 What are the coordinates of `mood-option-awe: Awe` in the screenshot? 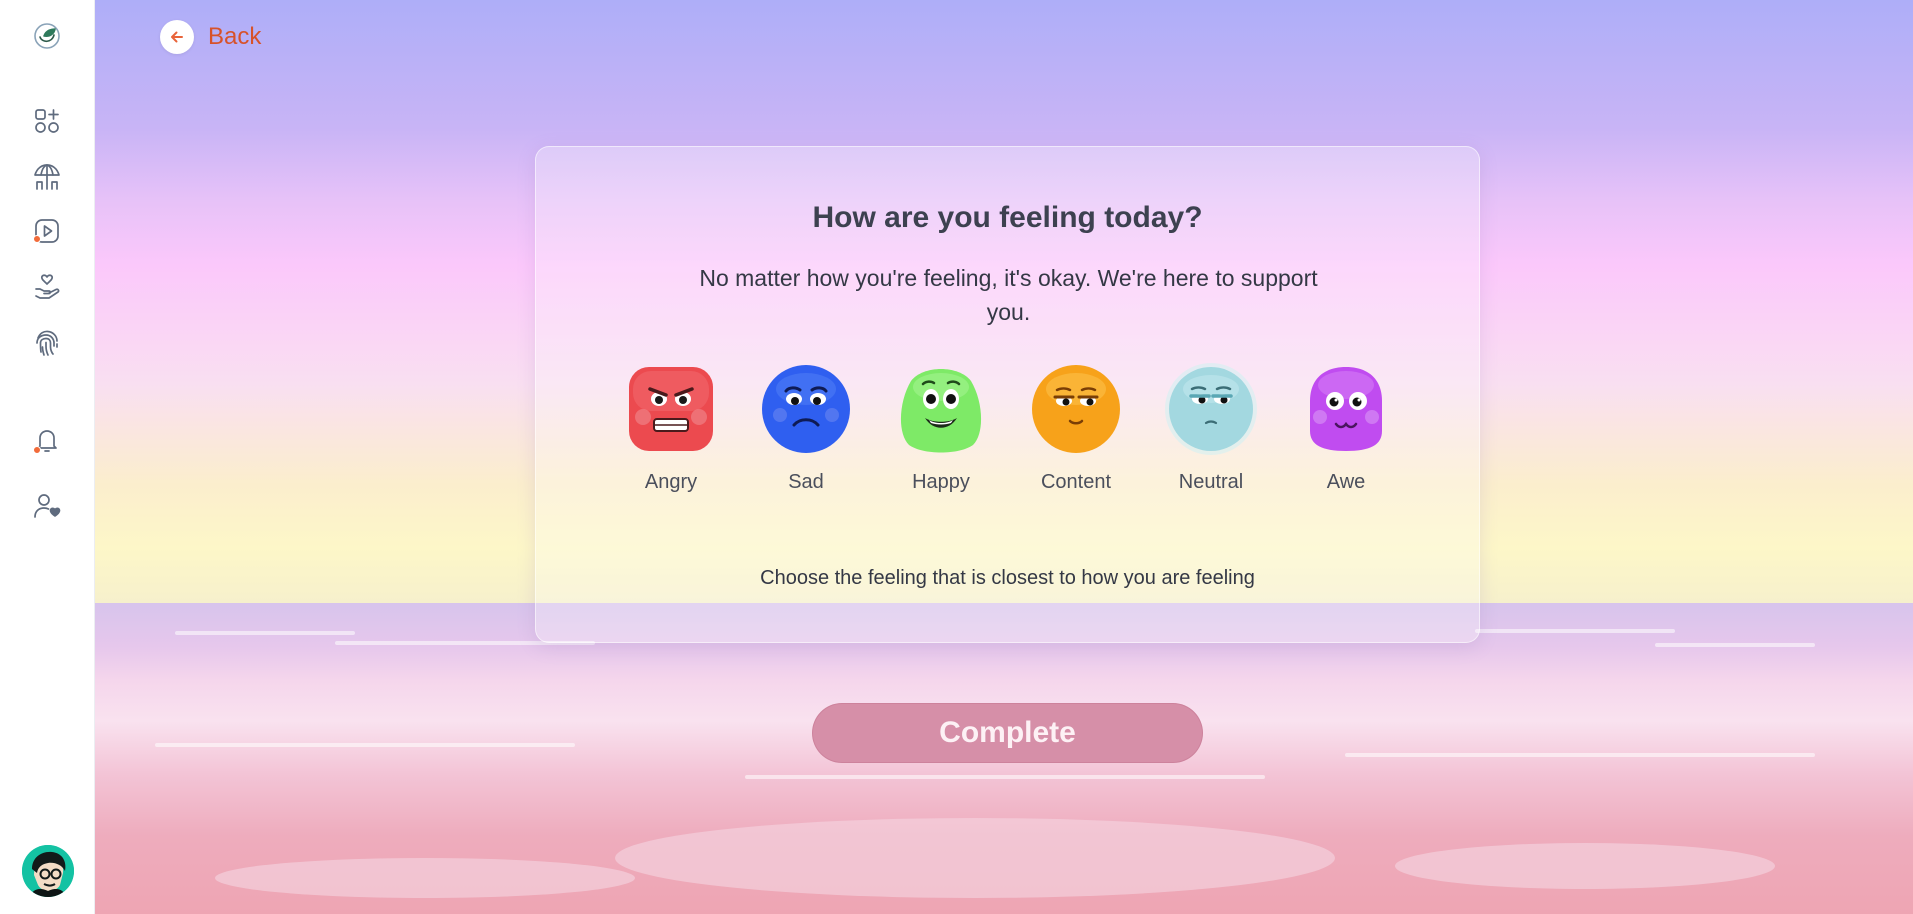 It's located at (1346, 427).